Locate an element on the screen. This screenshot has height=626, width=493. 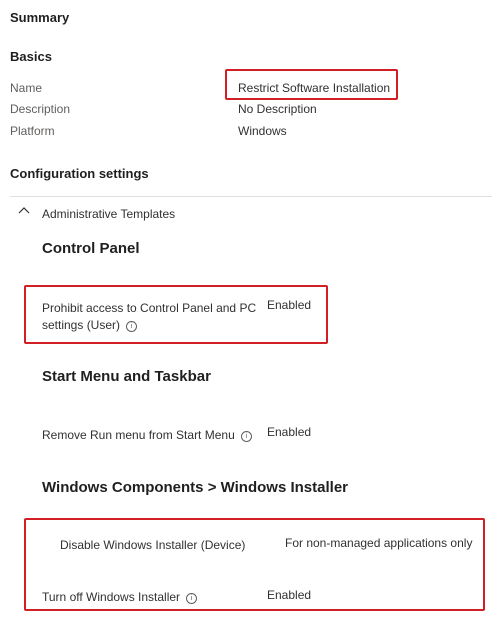
collapse-toggle is located at coordinates (24, 211).